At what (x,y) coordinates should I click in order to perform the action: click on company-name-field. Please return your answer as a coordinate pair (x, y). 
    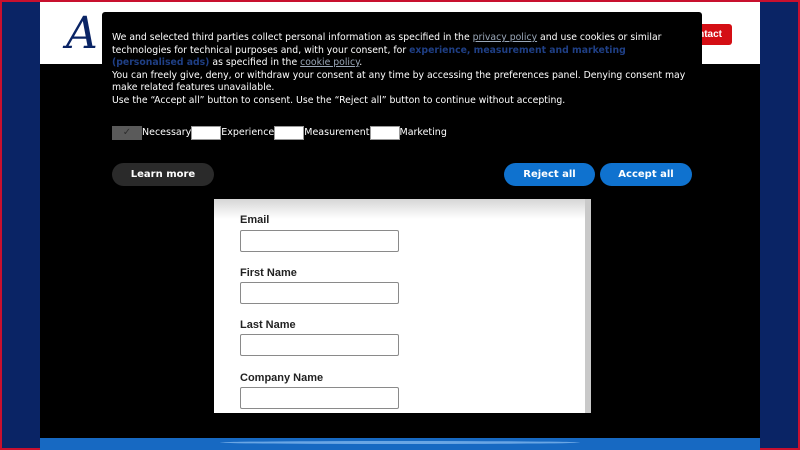
    Looking at the image, I should click on (319, 398).